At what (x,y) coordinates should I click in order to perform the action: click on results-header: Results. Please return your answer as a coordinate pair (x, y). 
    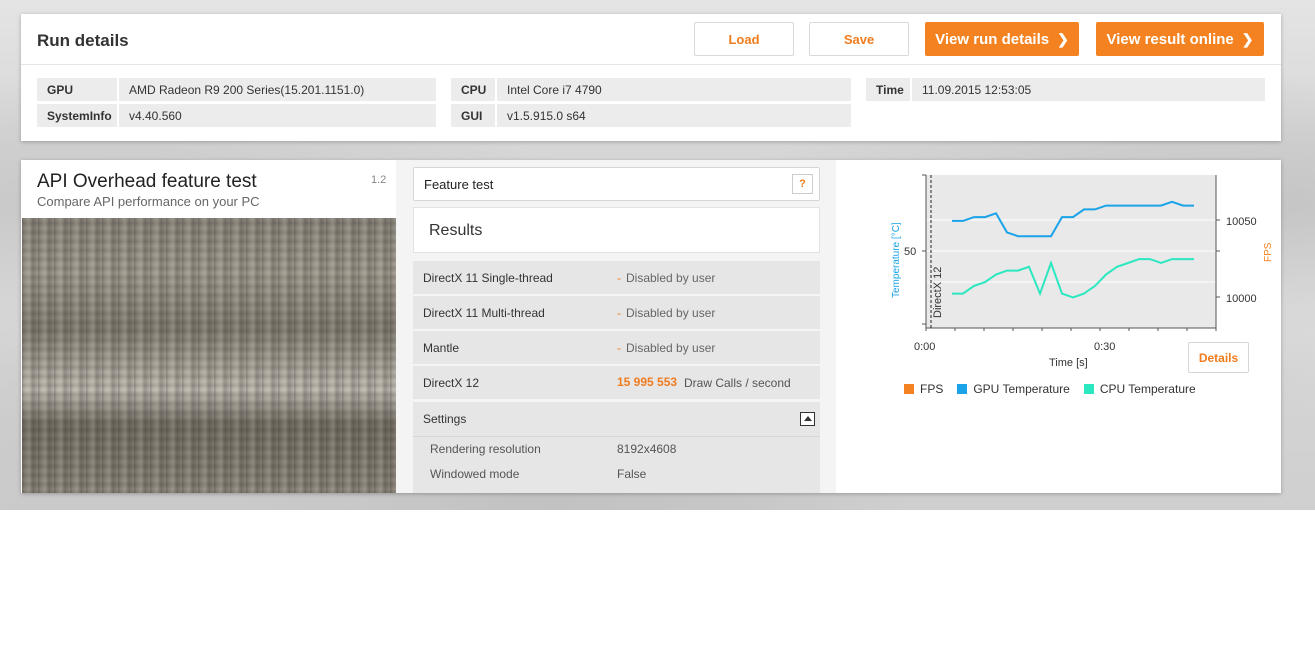
    Looking at the image, I should click on (616, 230).